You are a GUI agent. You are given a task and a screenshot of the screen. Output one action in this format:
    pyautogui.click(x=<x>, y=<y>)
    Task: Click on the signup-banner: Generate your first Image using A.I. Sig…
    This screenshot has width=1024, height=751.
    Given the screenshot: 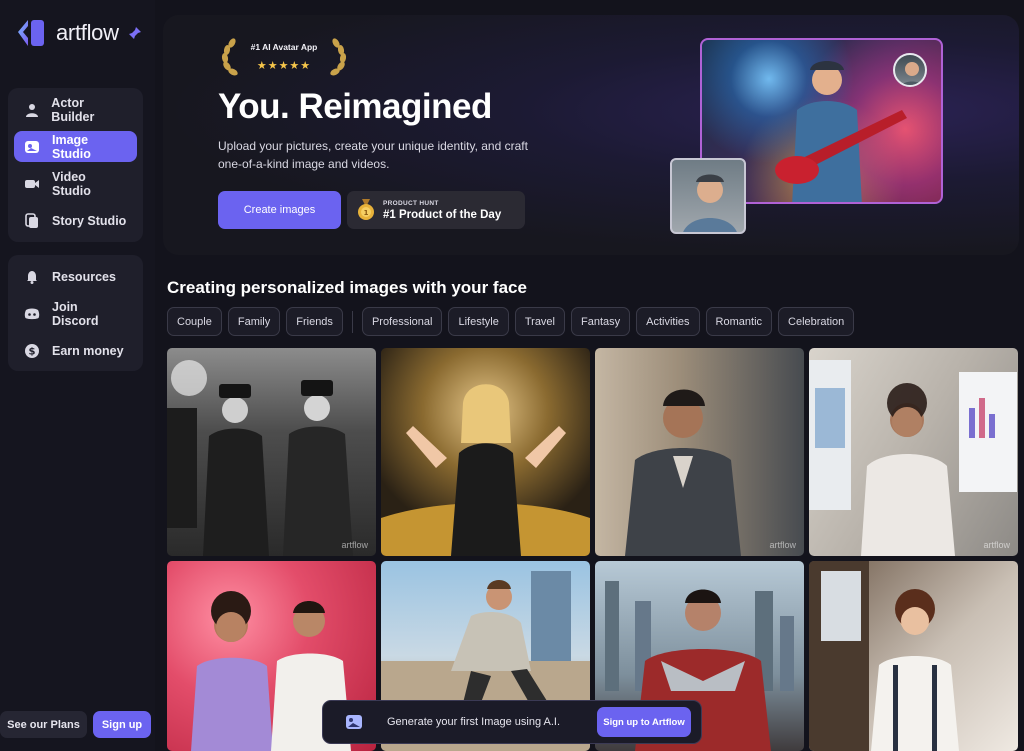 What is the action you would take?
    pyautogui.click(x=512, y=722)
    